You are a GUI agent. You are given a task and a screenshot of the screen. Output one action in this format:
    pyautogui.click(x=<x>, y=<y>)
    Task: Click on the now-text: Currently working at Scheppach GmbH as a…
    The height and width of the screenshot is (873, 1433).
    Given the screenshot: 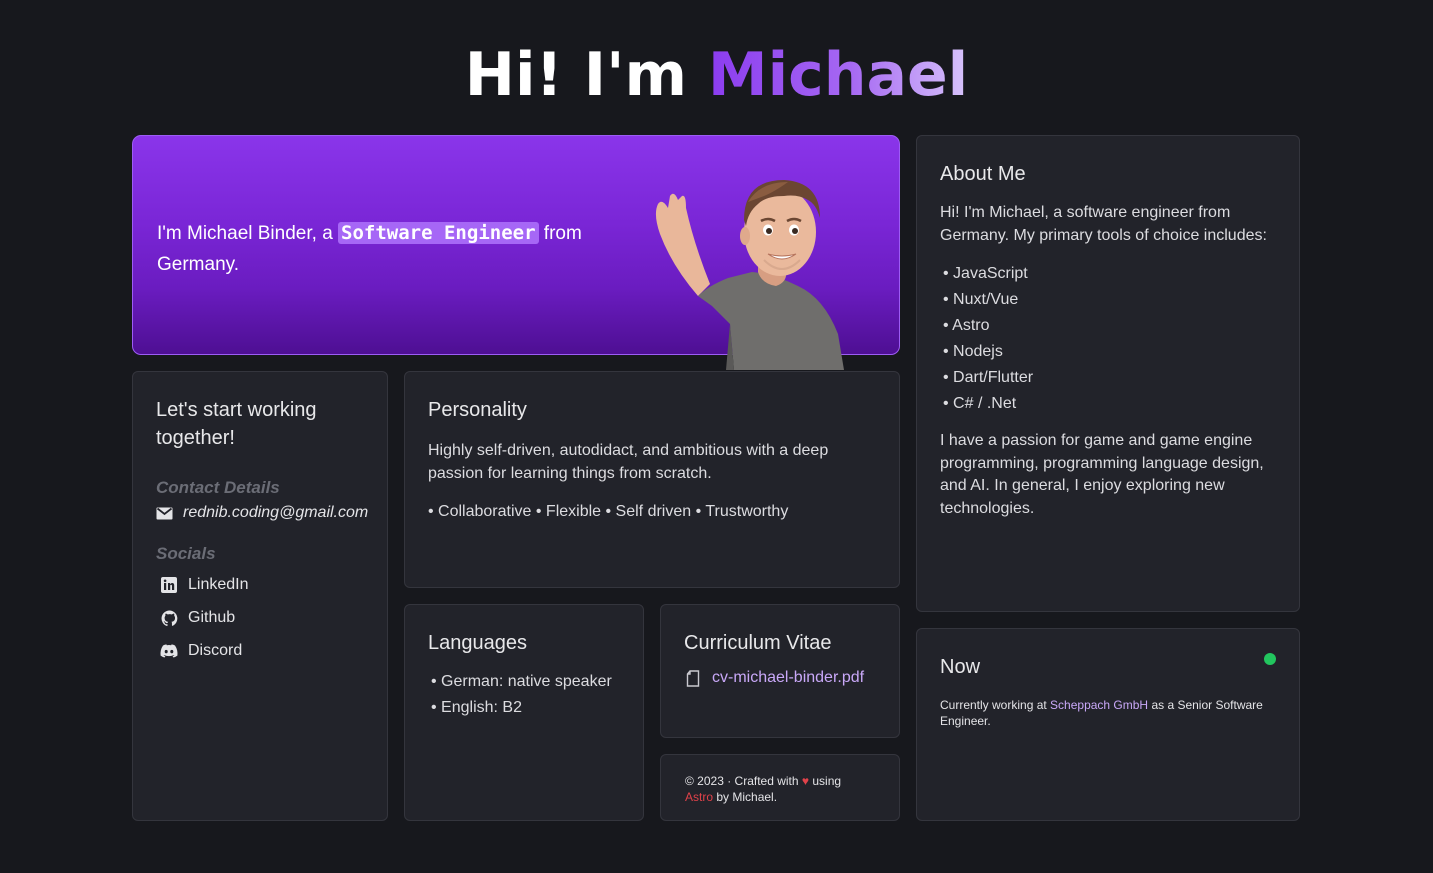 What is the action you would take?
    pyautogui.click(x=1101, y=713)
    